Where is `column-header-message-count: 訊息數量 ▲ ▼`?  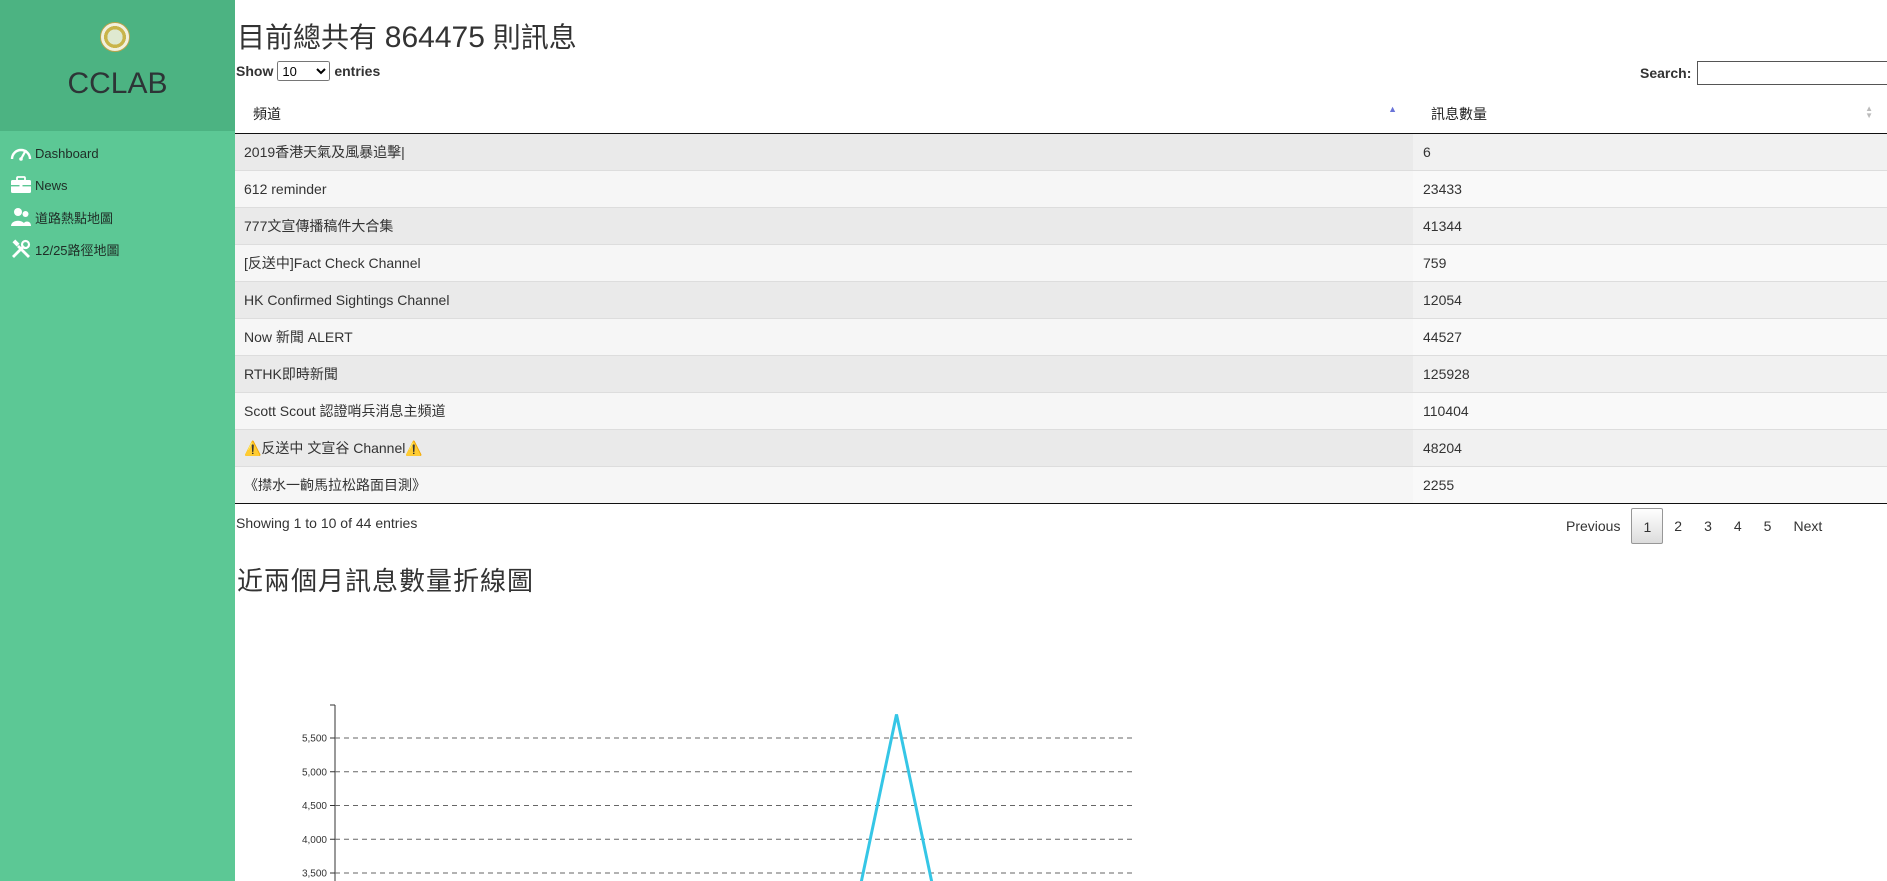
column-header-message-count: 訊息數量 ▲ ▼ is located at coordinates (1650, 114).